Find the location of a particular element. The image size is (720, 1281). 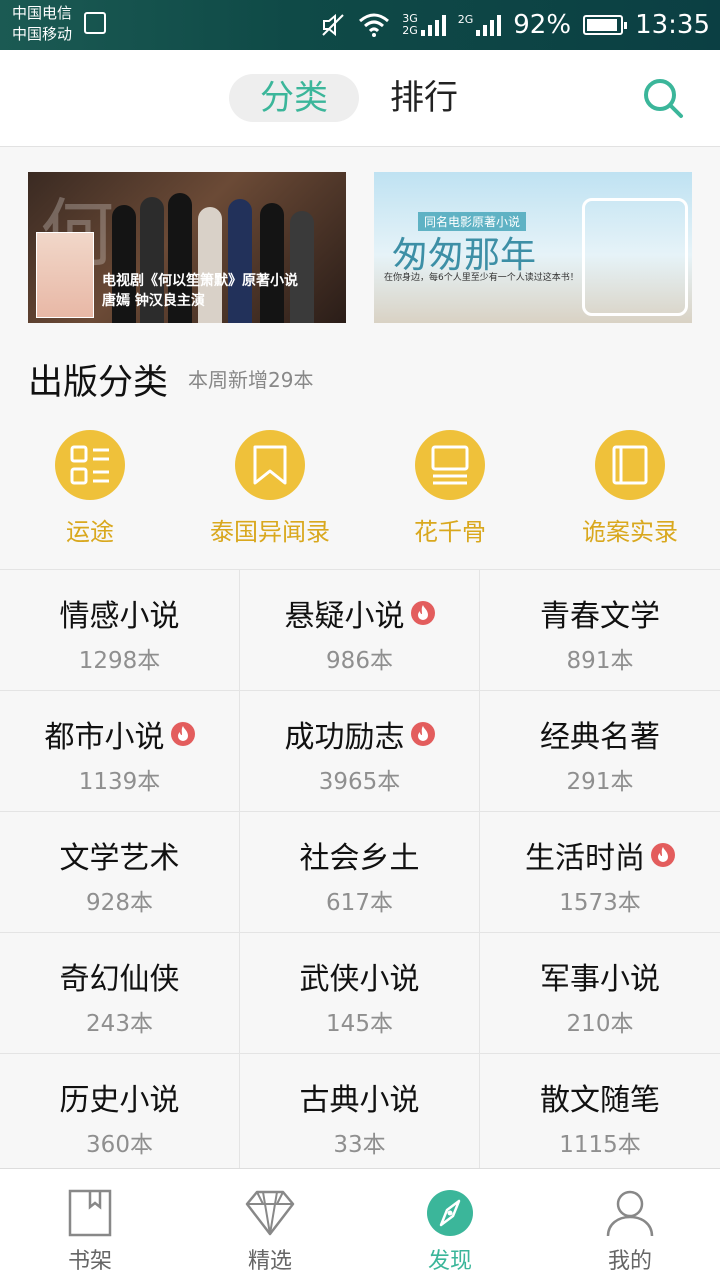

category-count: 1139本 is located at coordinates (119, 782).